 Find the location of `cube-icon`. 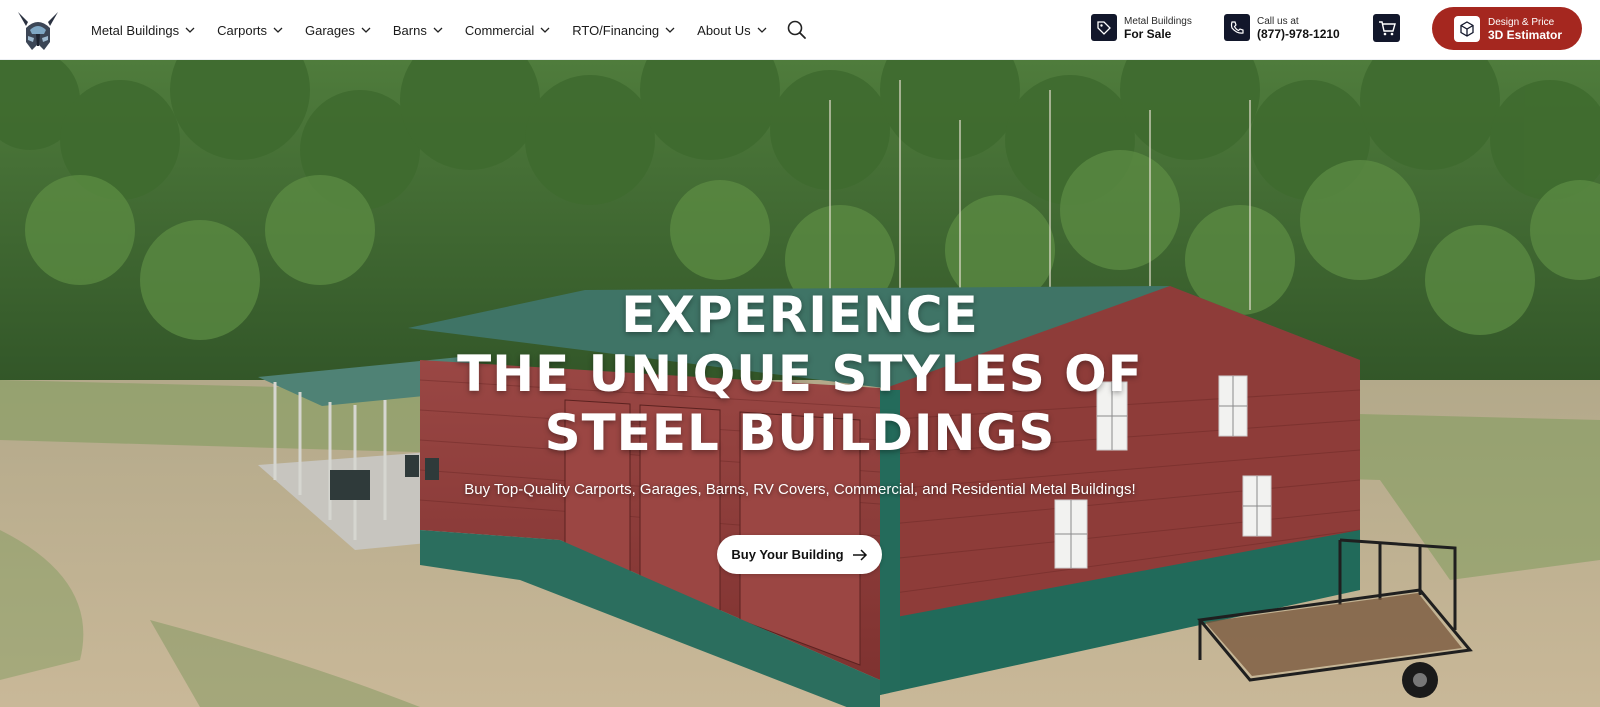

cube-icon is located at coordinates (1467, 28).